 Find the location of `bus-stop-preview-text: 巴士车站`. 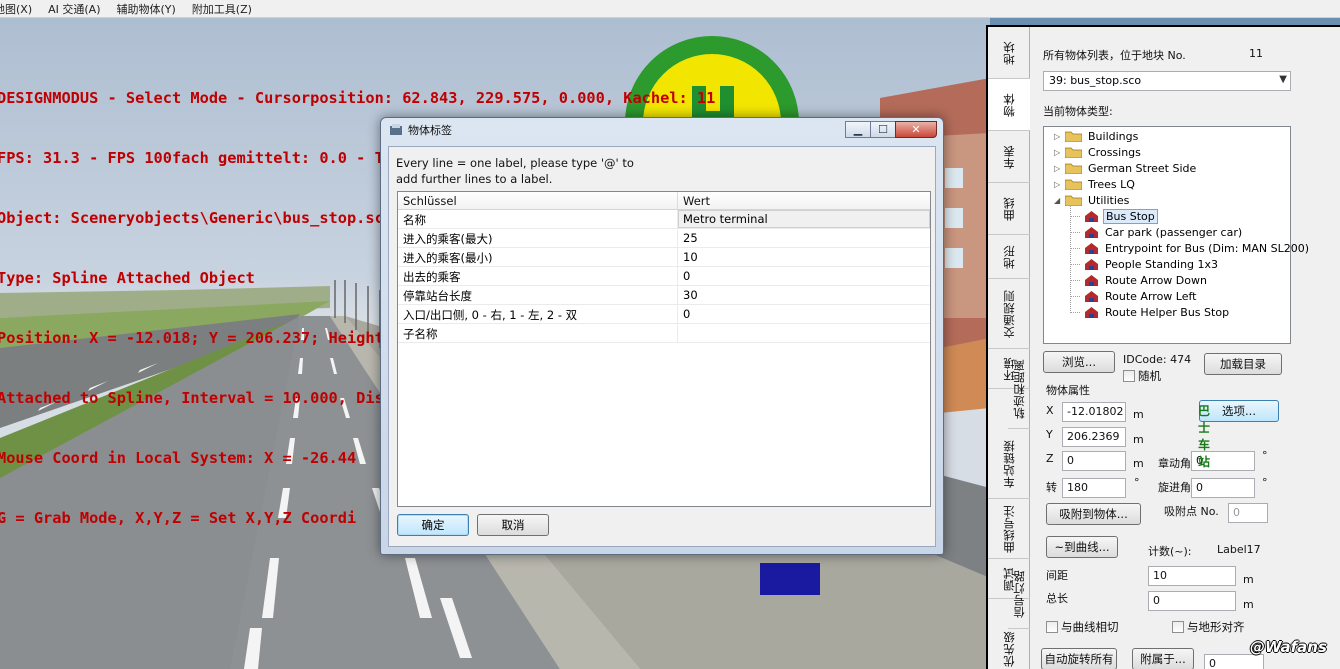

bus-stop-preview-text: 巴士车站 is located at coordinates (1205, 436).